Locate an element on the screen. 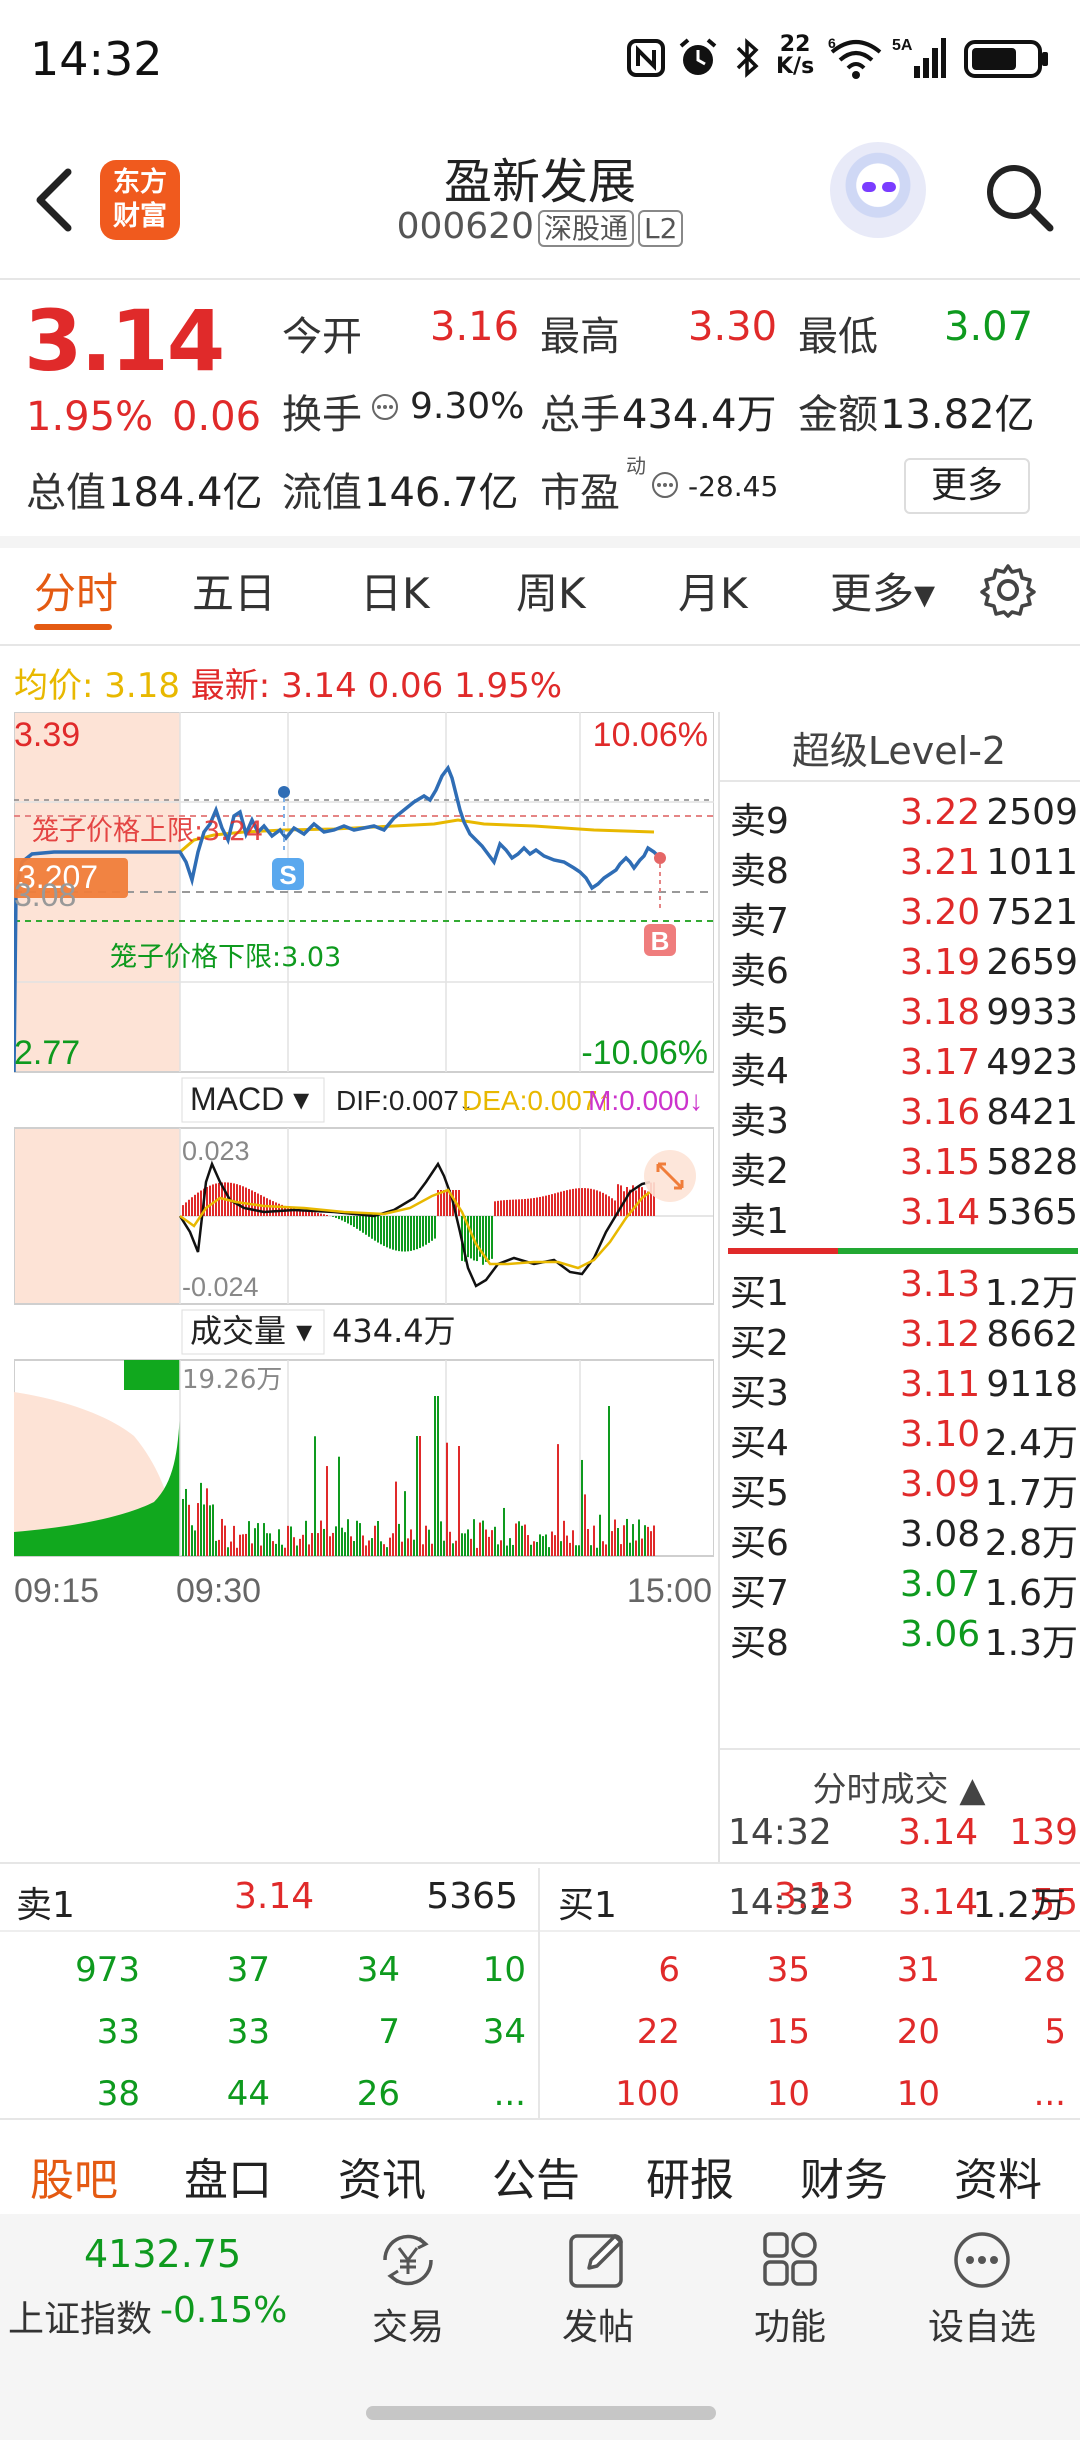  bid-row: 买3 3.11 9118 is located at coordinates (904, 1389).